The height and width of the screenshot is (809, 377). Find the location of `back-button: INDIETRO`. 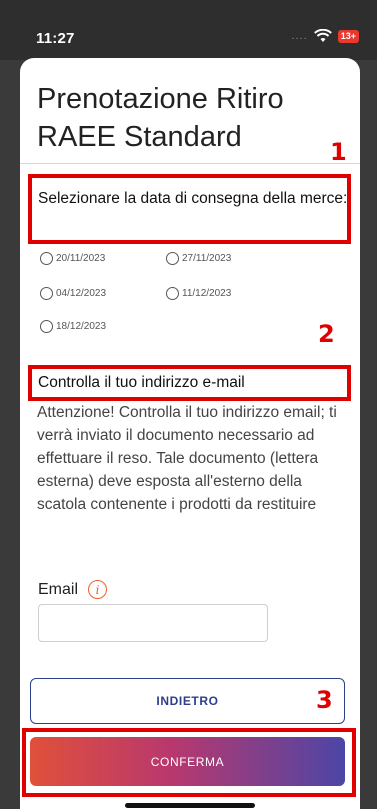

back-button: INDIETRO is located at coordinates (187, 701).